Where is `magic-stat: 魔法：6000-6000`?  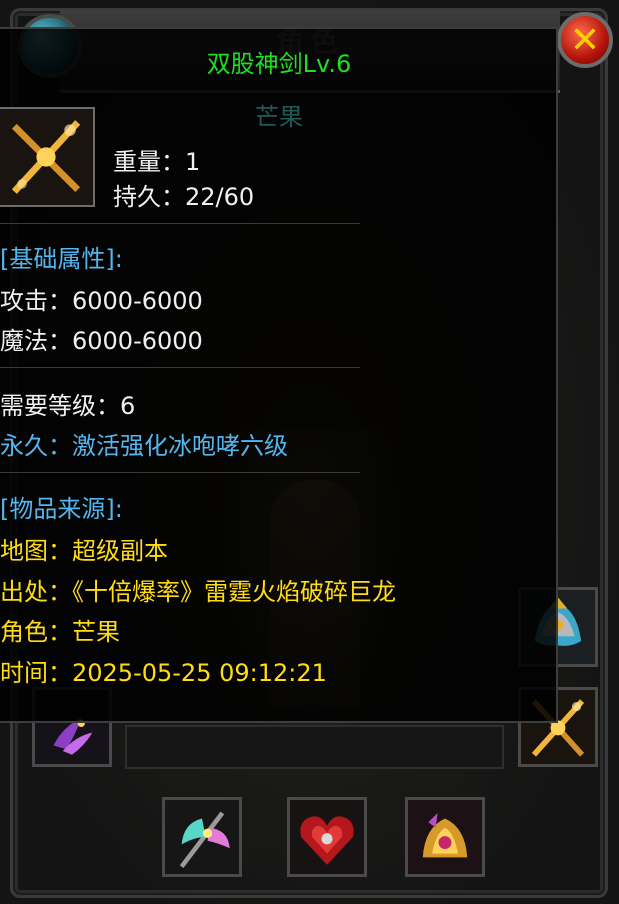 magic-stat: 魔法：6000-6000 is located at coordinates (101, 341).